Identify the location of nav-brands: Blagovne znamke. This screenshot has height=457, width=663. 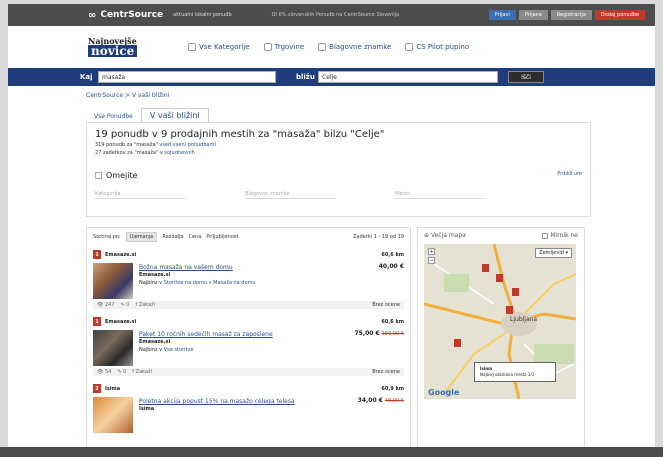
(354, 47).